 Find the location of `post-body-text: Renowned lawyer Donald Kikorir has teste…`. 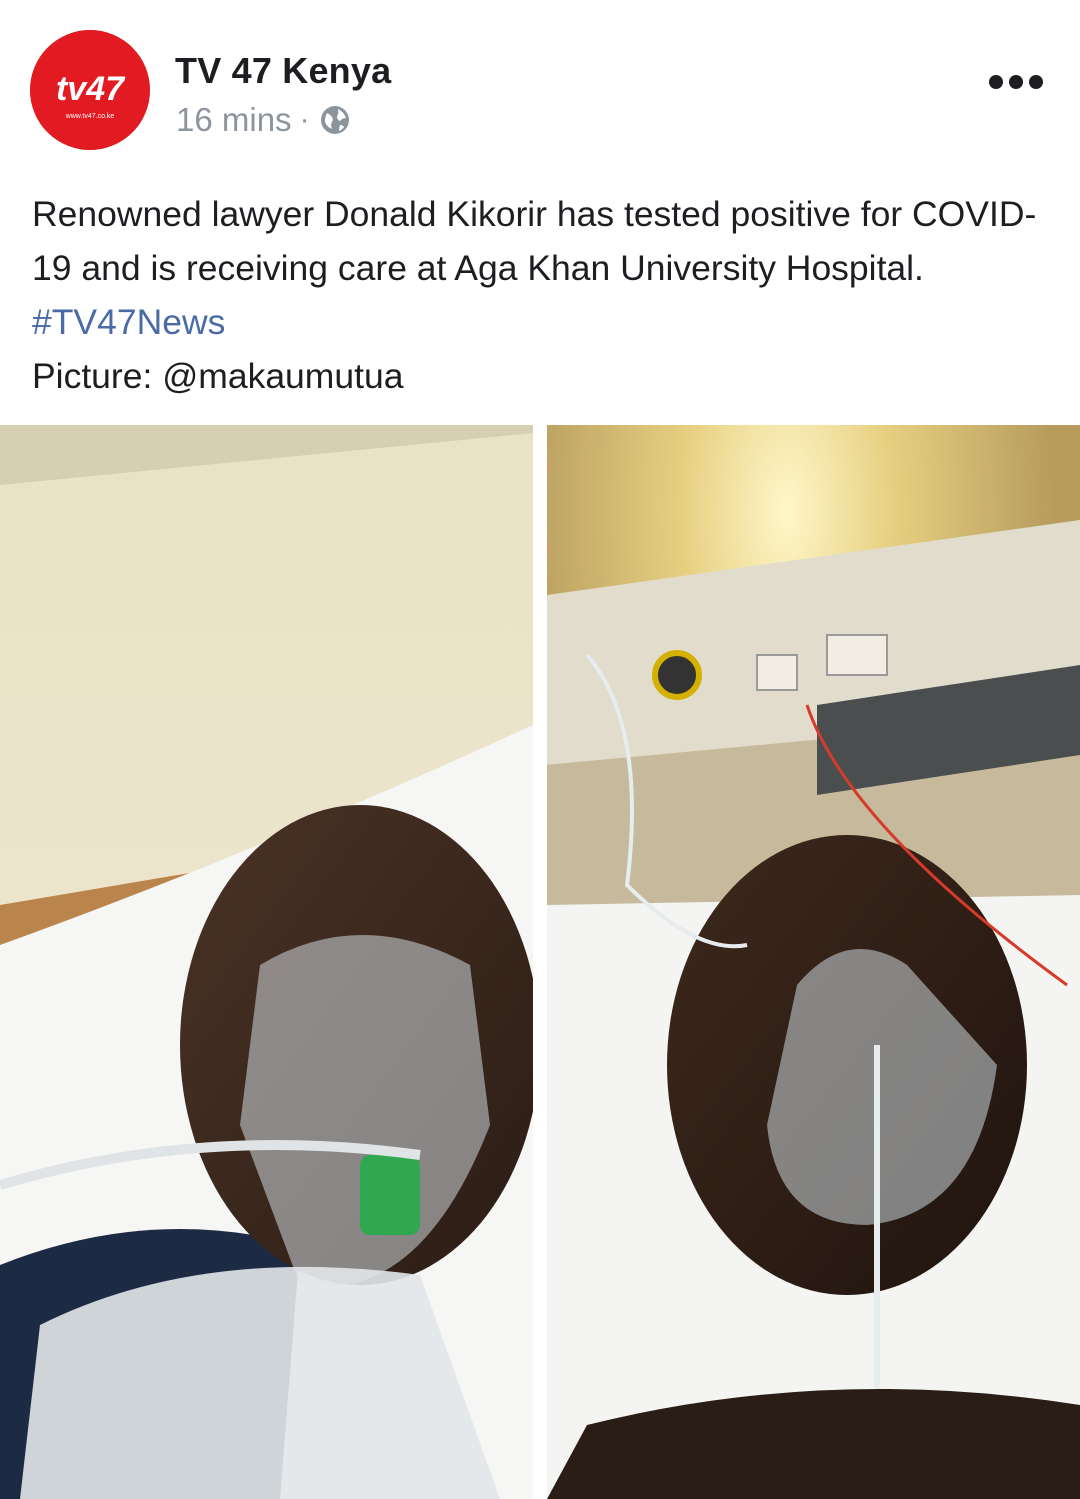

post-body-text: Renowned lawyer Donald Kikorir has teste… is located at coordinates (534, 241).